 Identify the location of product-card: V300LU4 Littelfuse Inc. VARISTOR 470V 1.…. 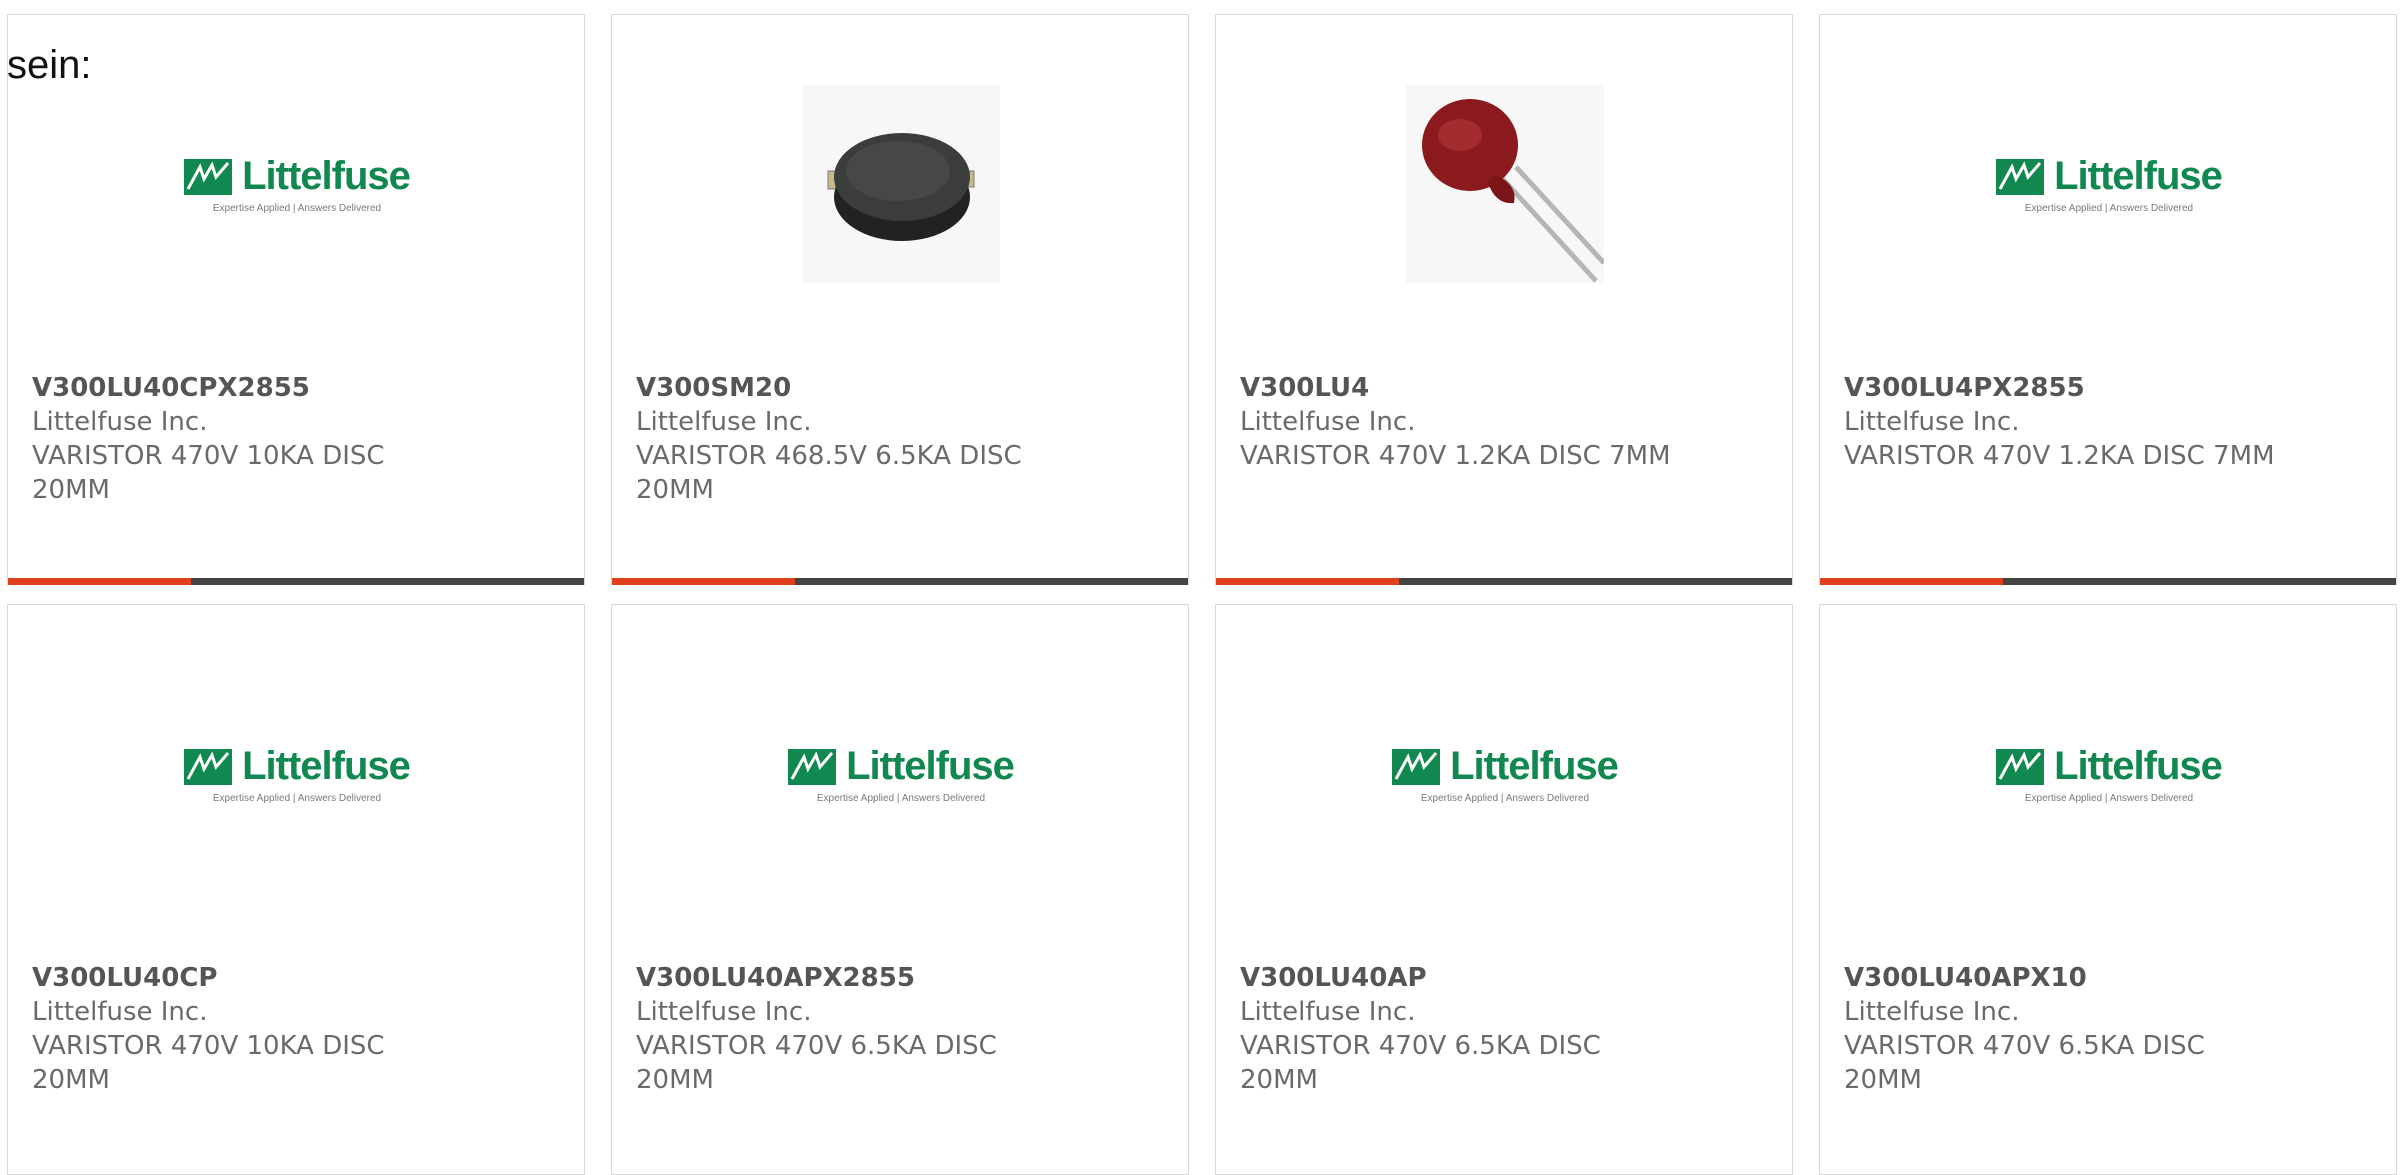
(1504, 299).